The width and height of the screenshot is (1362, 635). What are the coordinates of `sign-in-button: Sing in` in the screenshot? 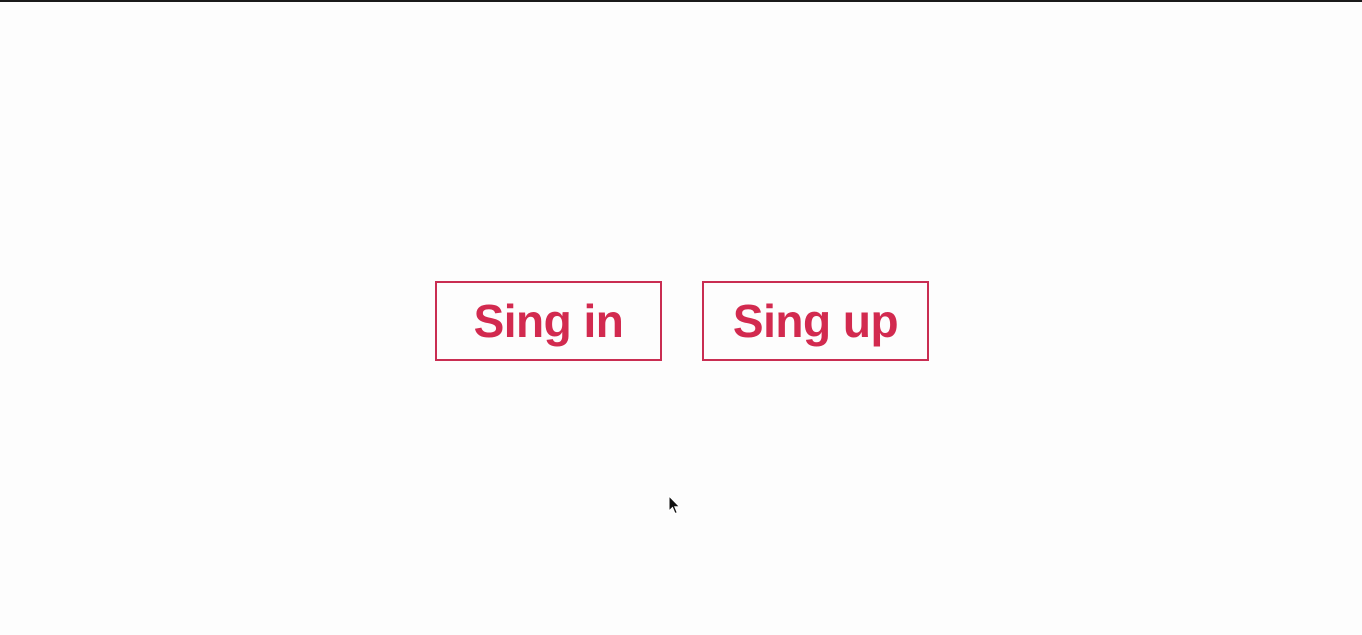 It's located at (548, 321).